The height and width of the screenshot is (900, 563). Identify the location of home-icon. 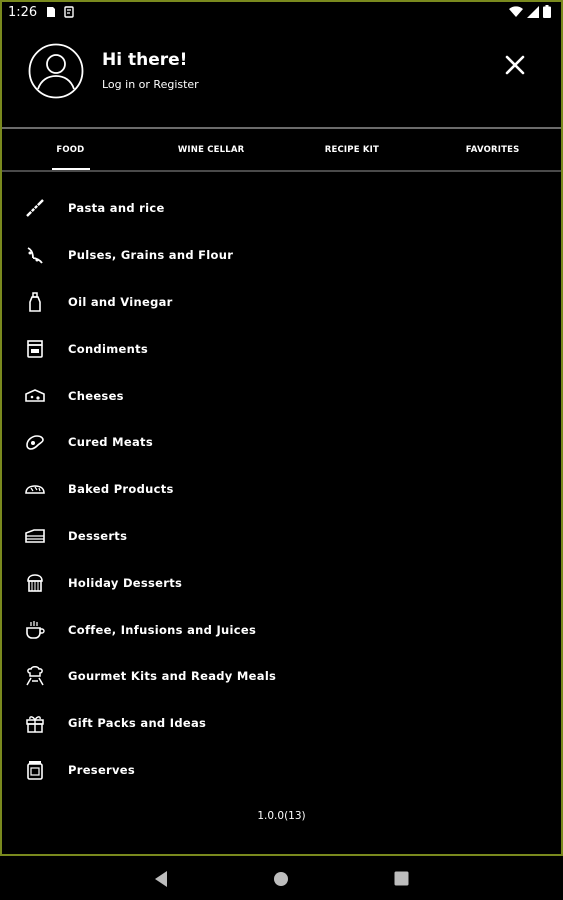
(281, 879).